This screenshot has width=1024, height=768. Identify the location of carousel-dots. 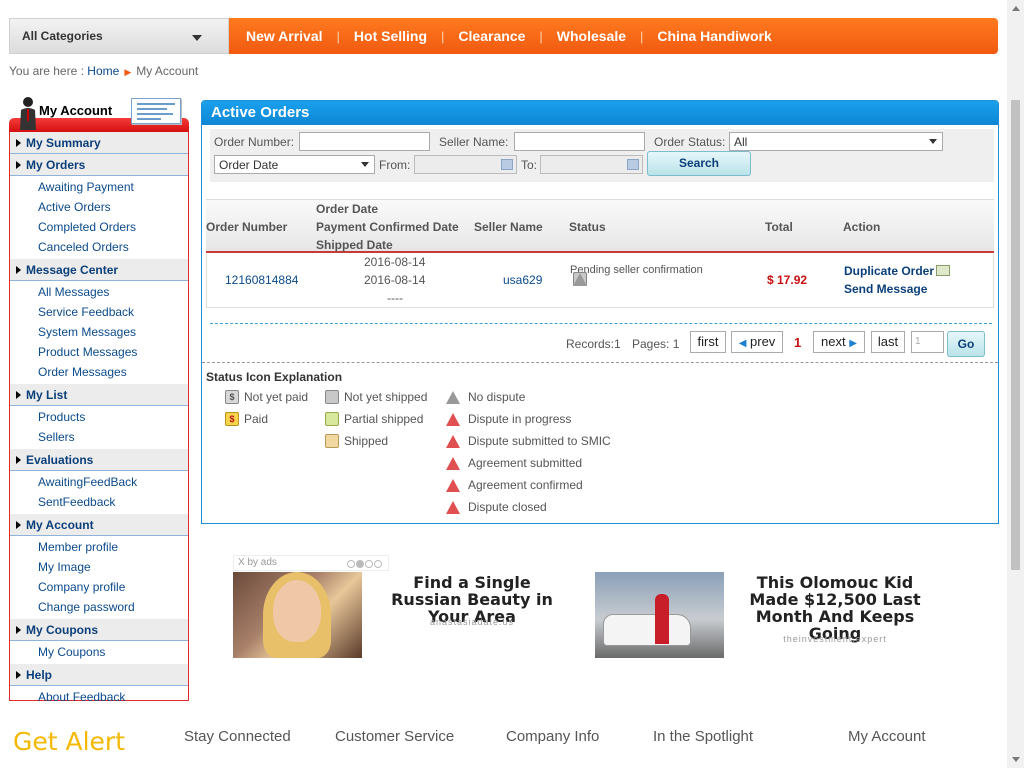
(364, 566).